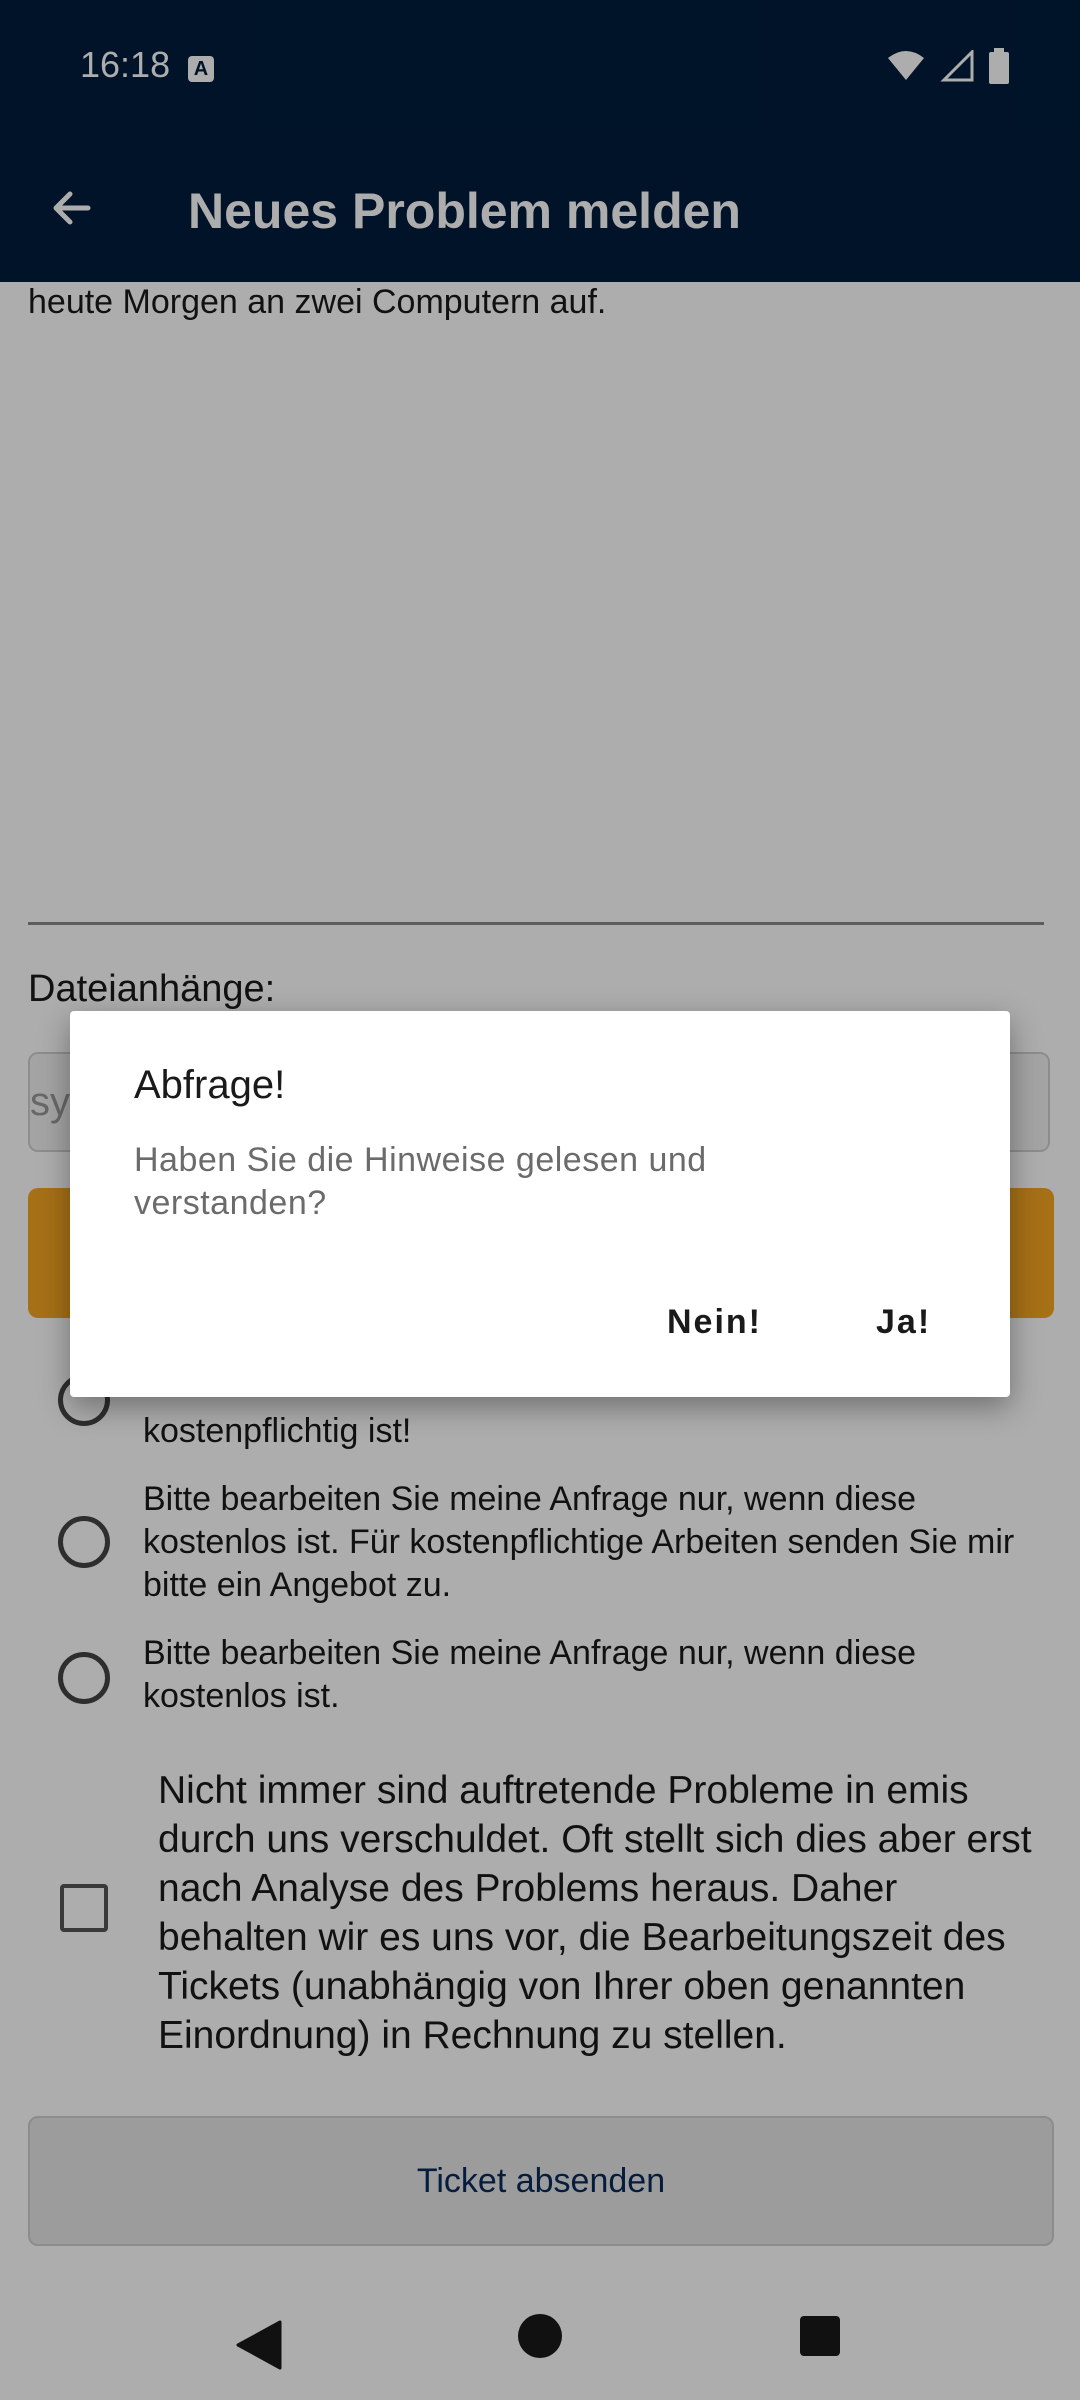 The height and width of the screenshot is (2400, 1080). I want to click on app-bar: Neues Problem melden, so click(540, 209).